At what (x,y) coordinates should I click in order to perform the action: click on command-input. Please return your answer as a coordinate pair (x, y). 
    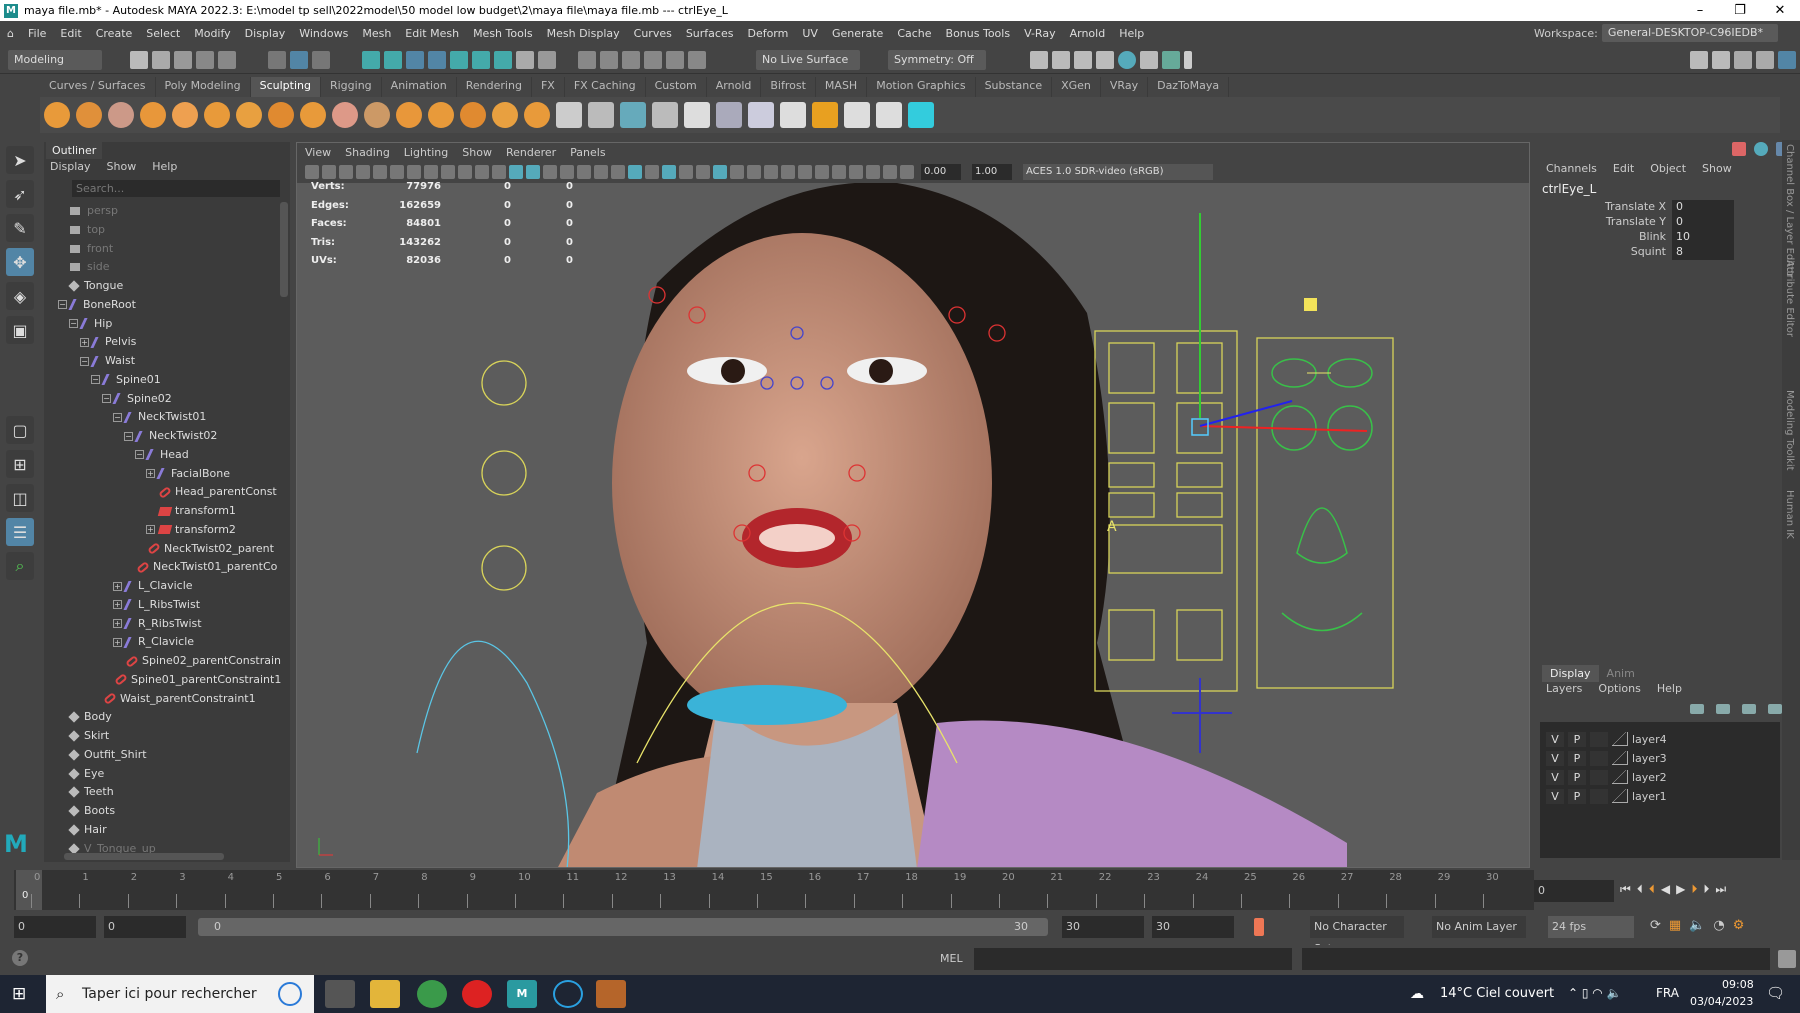
    Looking at the image, I should click on (1133, 959).